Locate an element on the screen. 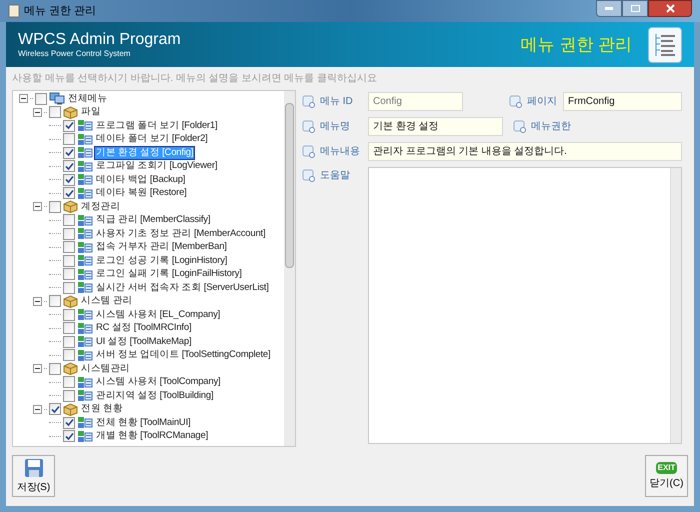 The height and width of the screenshot is (512, 700). tree-item: 프로그램 폴더 보기 [Folder1] is located at coordinates (156, 126).